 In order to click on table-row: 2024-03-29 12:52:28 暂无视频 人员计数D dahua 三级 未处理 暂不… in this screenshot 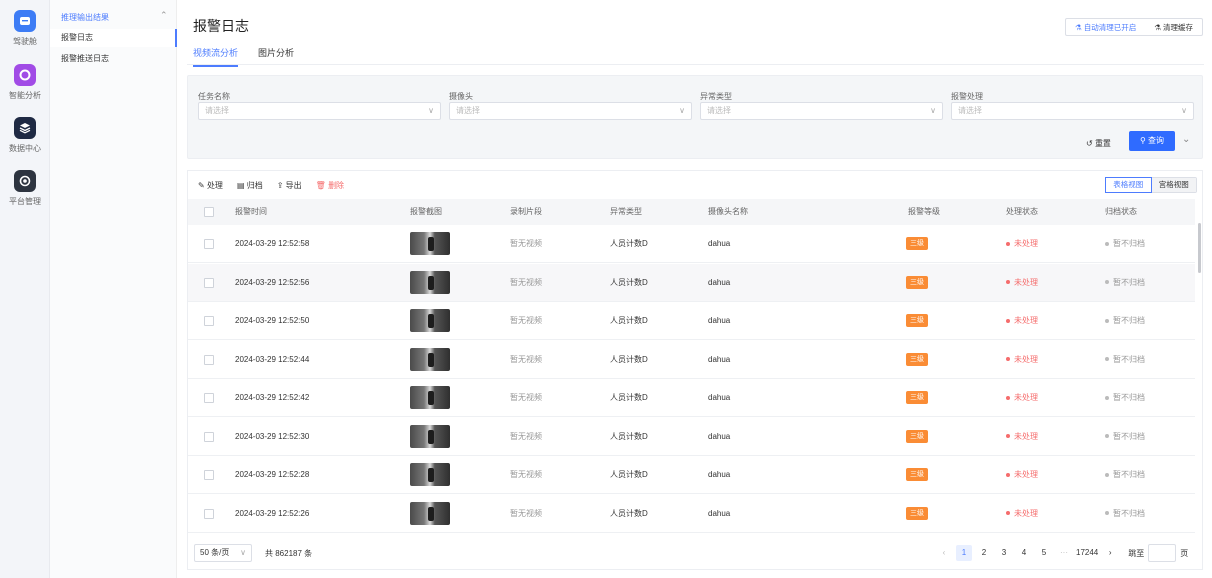, I will do `click(691, 475)`.